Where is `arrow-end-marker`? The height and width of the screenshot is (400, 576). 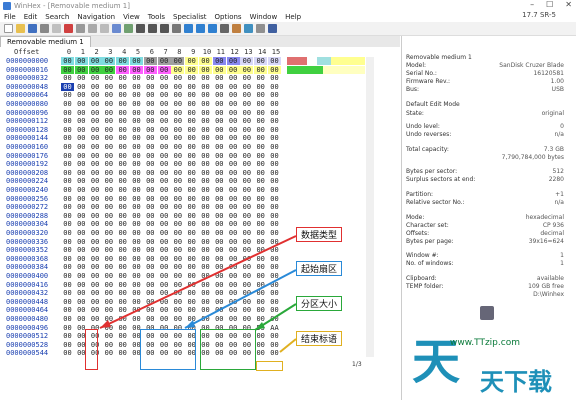
arrow-end-marker is located at coordinates (288, 345).